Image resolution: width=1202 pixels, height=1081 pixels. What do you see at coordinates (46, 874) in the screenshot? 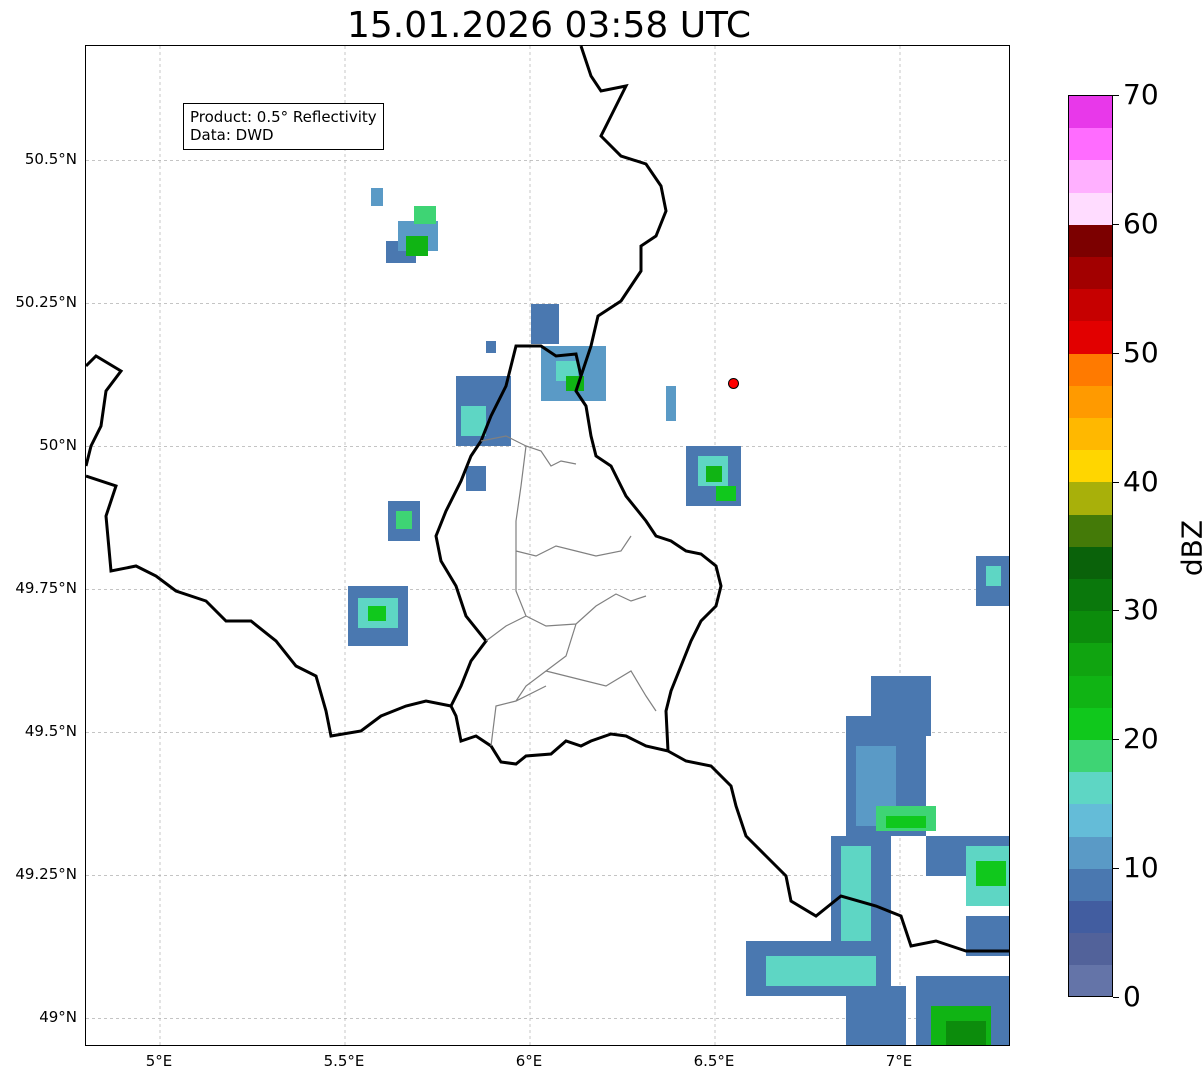
I see `latitude-tick-label: 49.25°N` at bounding box center [46, 874].